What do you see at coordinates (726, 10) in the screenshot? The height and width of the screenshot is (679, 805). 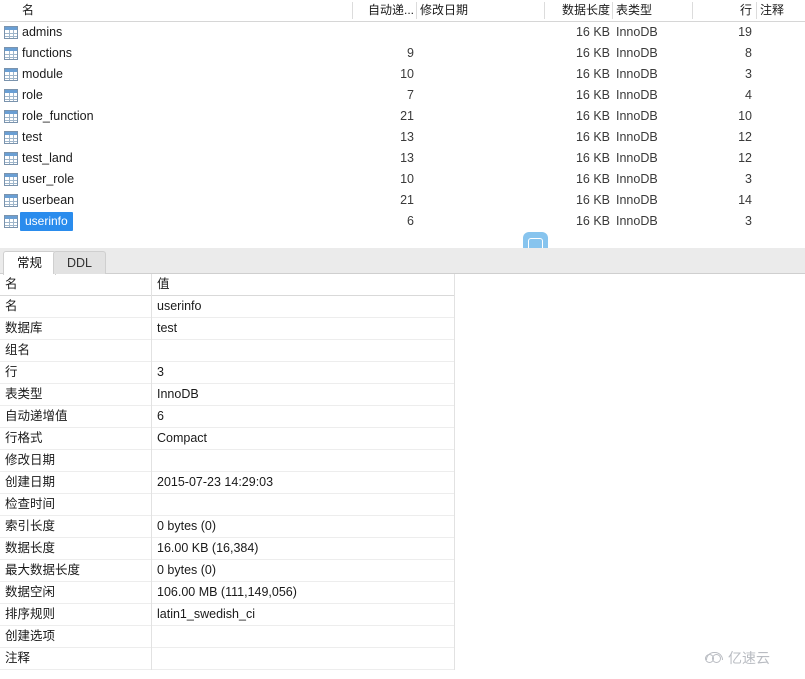 I see `column-header-rows: 行` at bounding box center [726, 10].